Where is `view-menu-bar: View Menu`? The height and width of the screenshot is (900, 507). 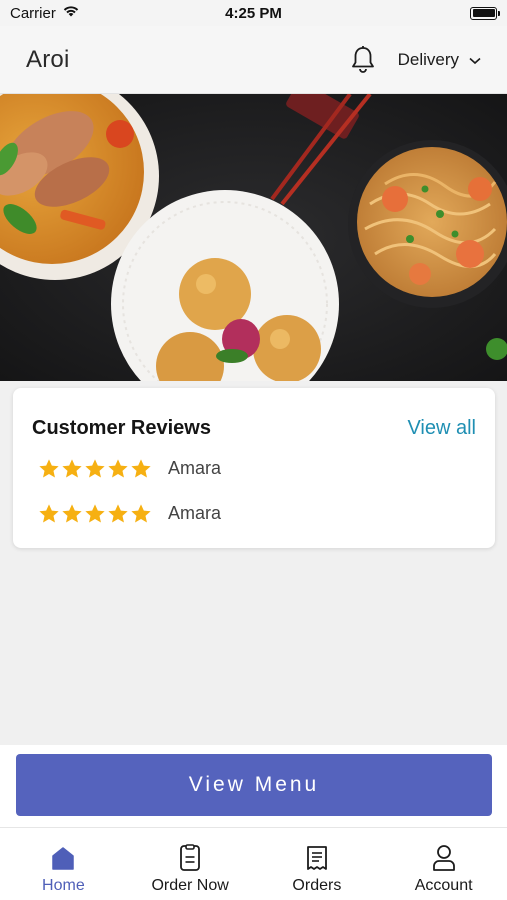 view-menu-bar: View Menu is located at coordinates (253, 786).